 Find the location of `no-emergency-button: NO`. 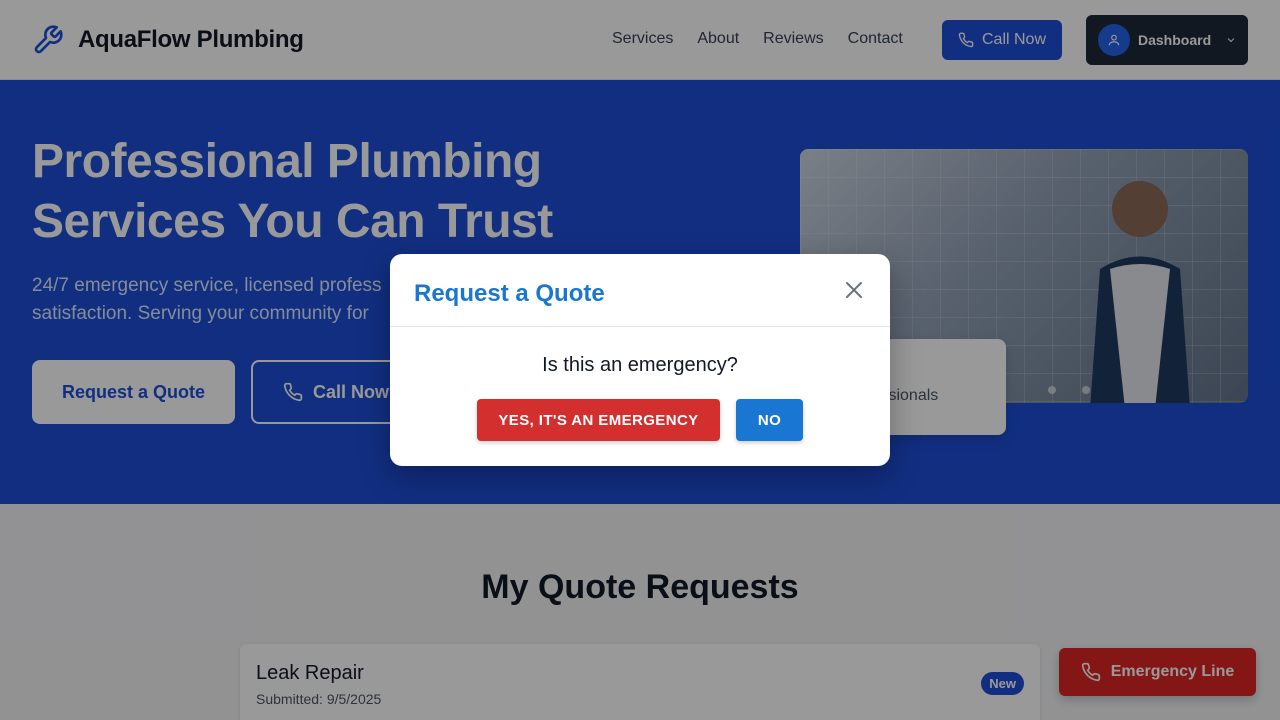

no-emergency-button: NO is located at coordinates (769, 420).